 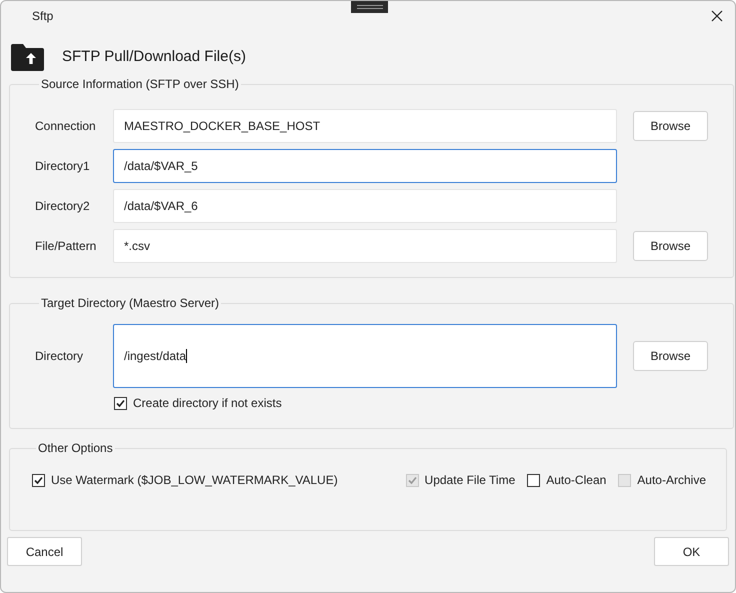 What do you see at coordinates (717, 16) in the screenshot?
I see `close-icon` at bounding box center [717, 16].